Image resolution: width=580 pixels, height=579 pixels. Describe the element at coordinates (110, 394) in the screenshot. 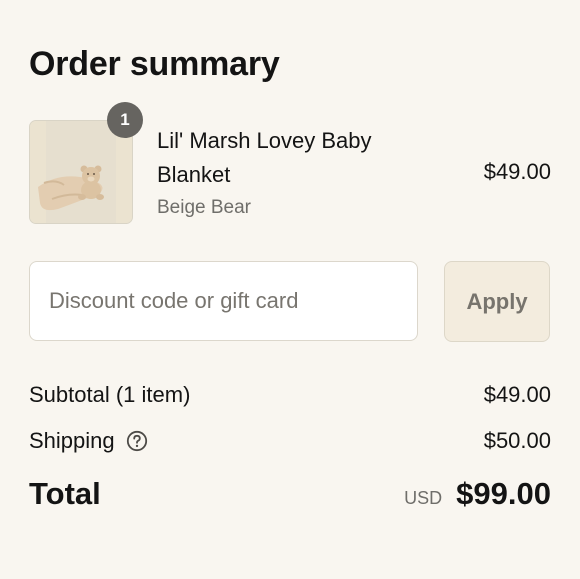

I see `subtotal-label: Subtotal (1 item)` at that location.